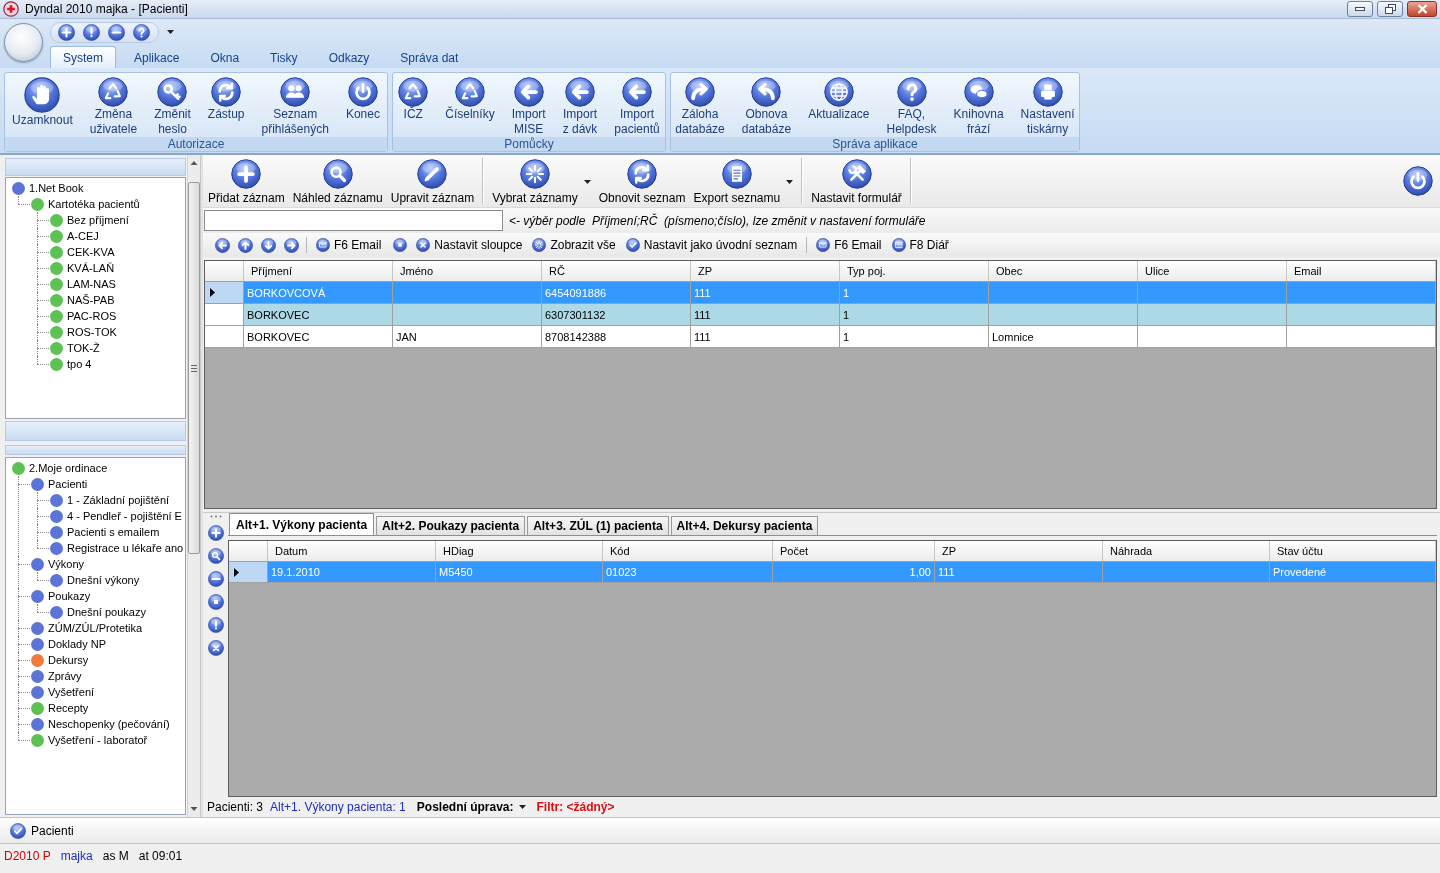  What do you see at coordinates (711, 245) in the screenshot?
I see `set-default-list-button: Nastavit jako úvodní seznam` at bounding box center [711, 245].